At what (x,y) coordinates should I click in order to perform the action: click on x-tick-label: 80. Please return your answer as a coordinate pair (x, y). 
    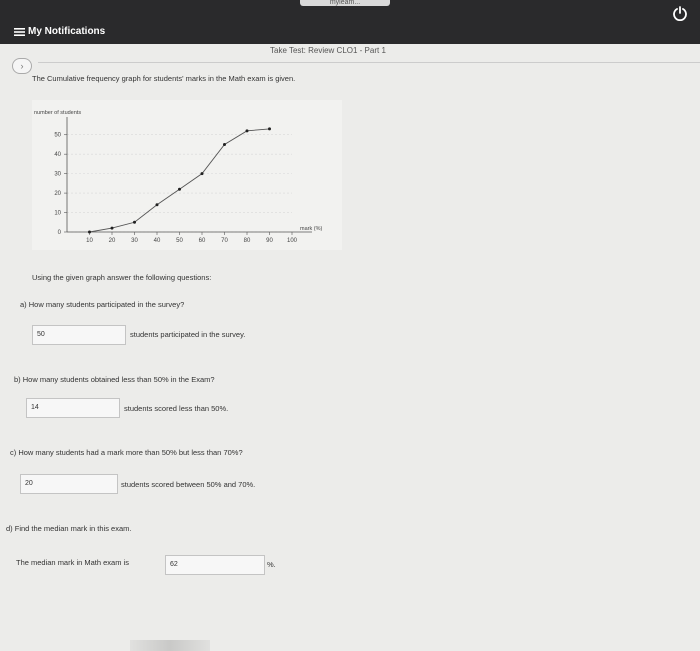
    Looking at the image, I should click on (247, 241).